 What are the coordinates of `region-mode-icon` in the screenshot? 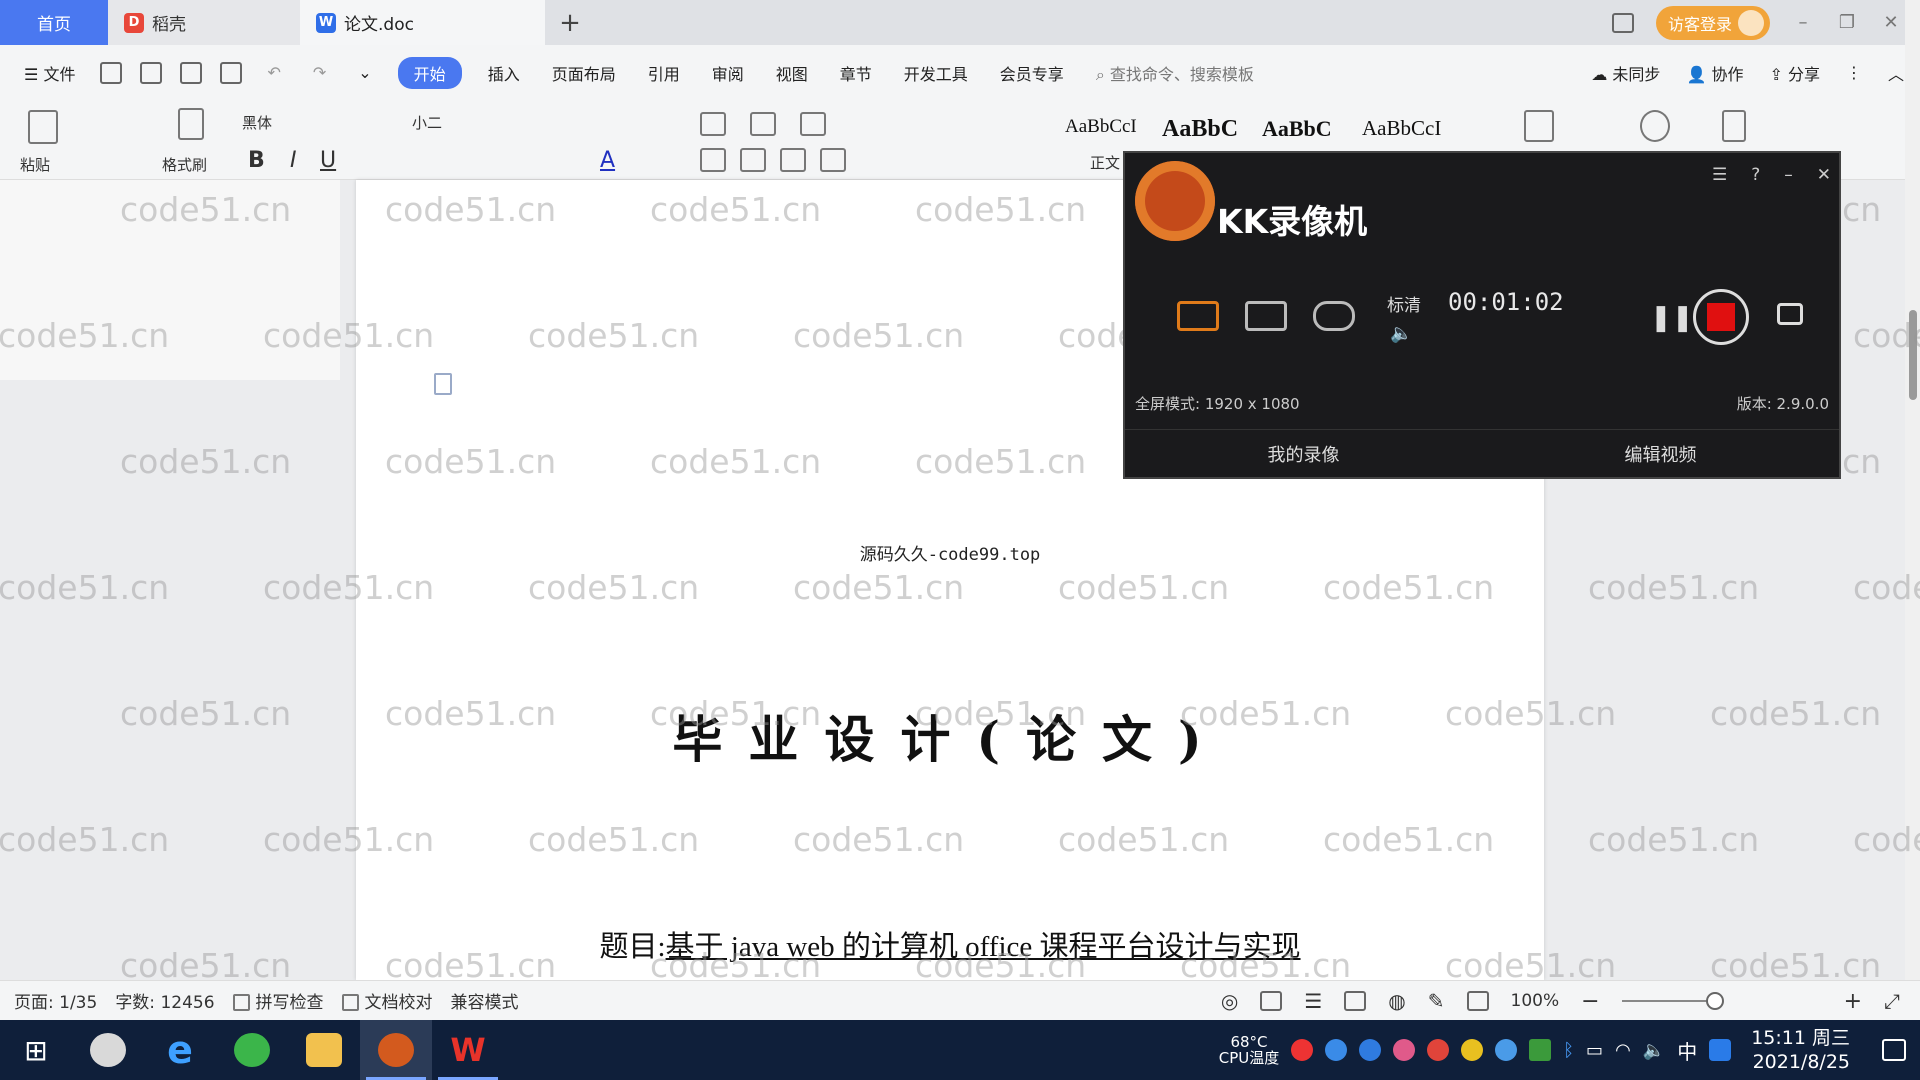 It's located at (1266, 316).